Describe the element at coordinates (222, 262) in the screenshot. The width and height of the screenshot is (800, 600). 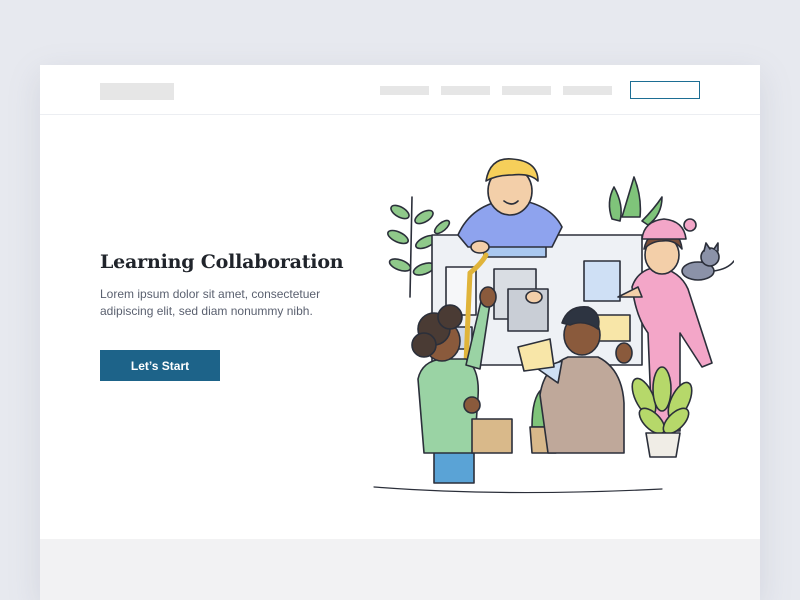
I see `hero-title: Learning Collaboration` at that location.